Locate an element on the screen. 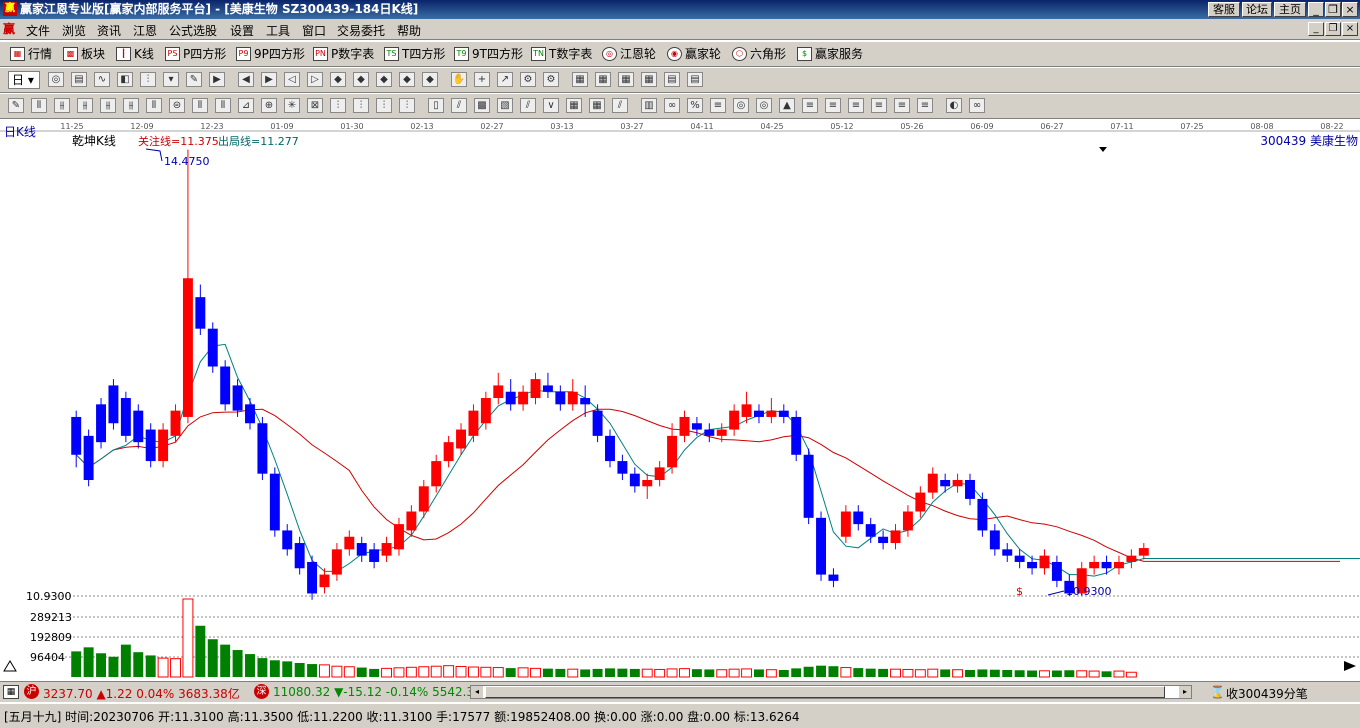 The width and height of the screenshot is (1360, 728). tool-icon: ✋ is located at coordinates (459, 79).